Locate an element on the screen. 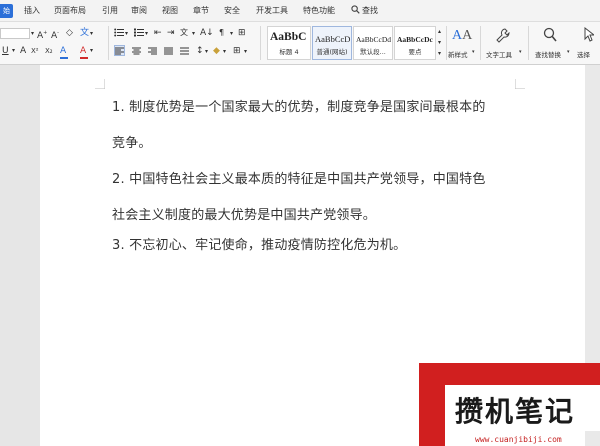 Image resolution: width=600 pixels, height=446 pixels. strikethrough-icon: A is located at coordinates (23, 51).